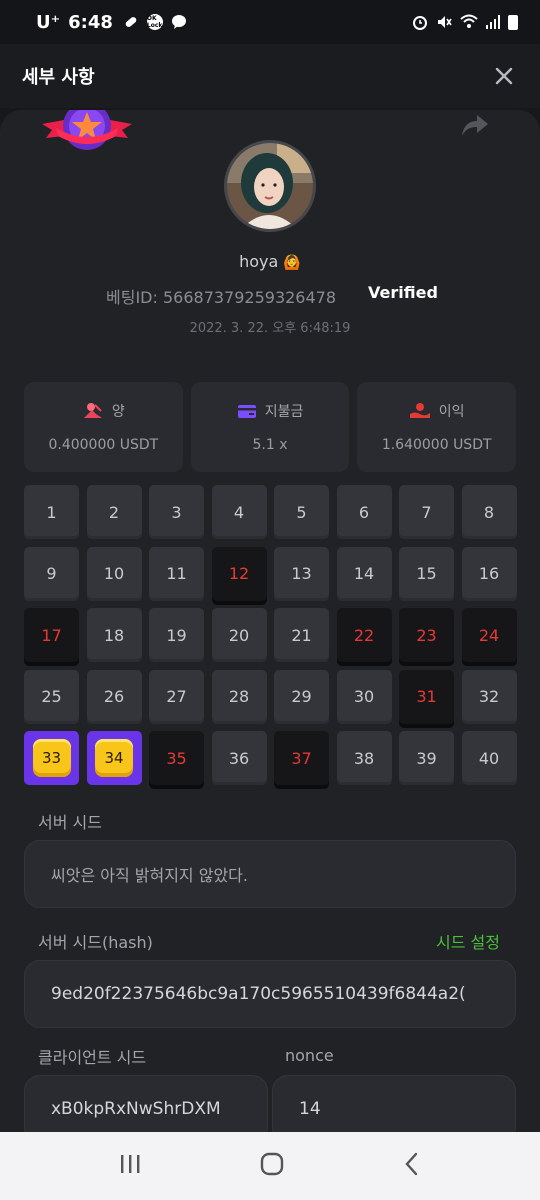 This screenshot has width=540, height=1200. Describe the element at coordinates (103, 427) in the screenshot. I see `stat-amount: 양 0.400000 USDT` at that location.